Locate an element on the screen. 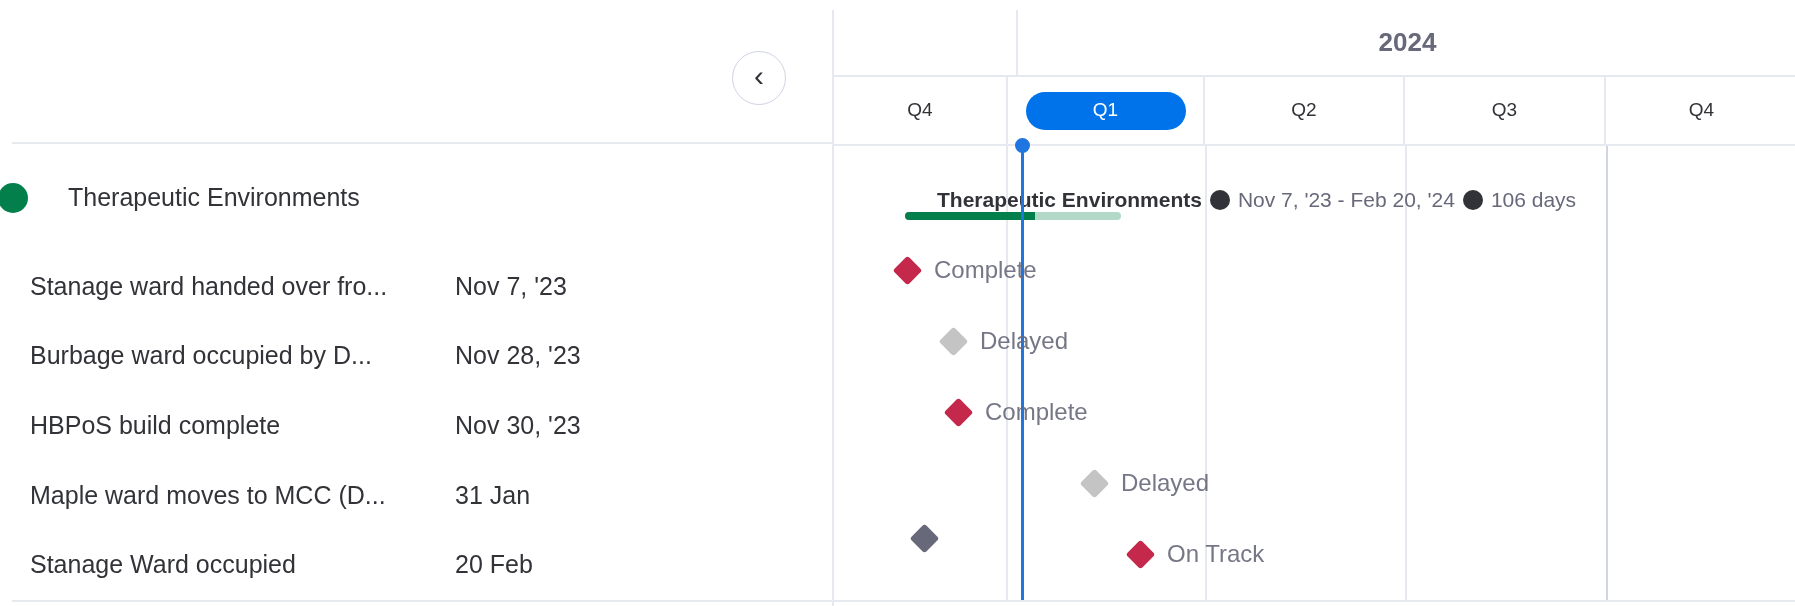 Image resolution: width=1795 pixels, height=606 pixels. group-date-range: Nov 7, '23 - Feb 20, '24 is located at coordinates (1346, 200).